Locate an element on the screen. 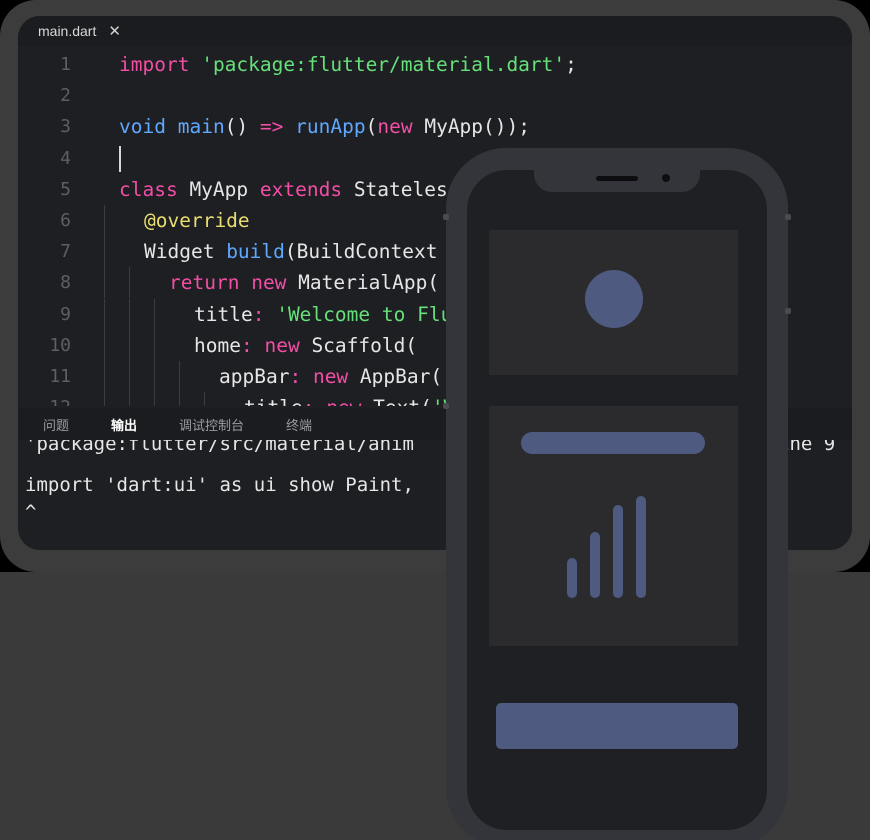 This screenshot has width=870, height=840. line-number: 9 is located at coordinates (65, 314).